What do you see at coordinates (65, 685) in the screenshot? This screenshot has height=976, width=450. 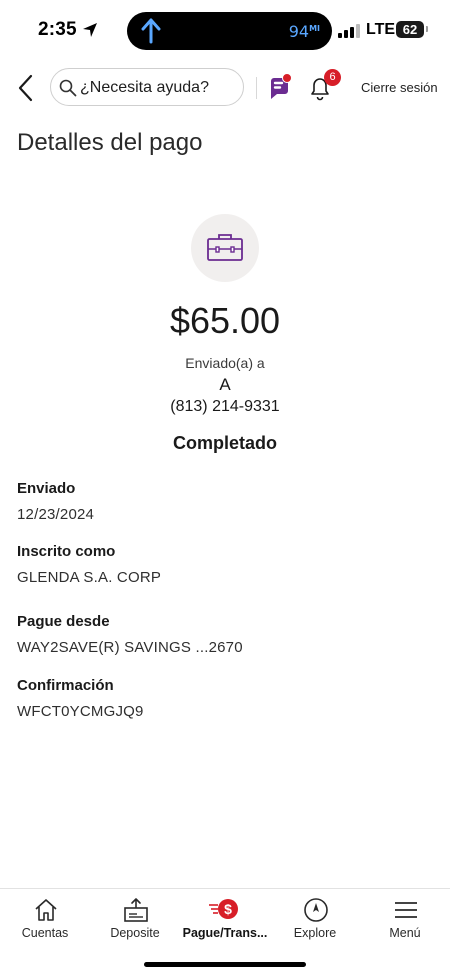 I see `confirmation-label: Confirmación` at bounding box center [65, 685].